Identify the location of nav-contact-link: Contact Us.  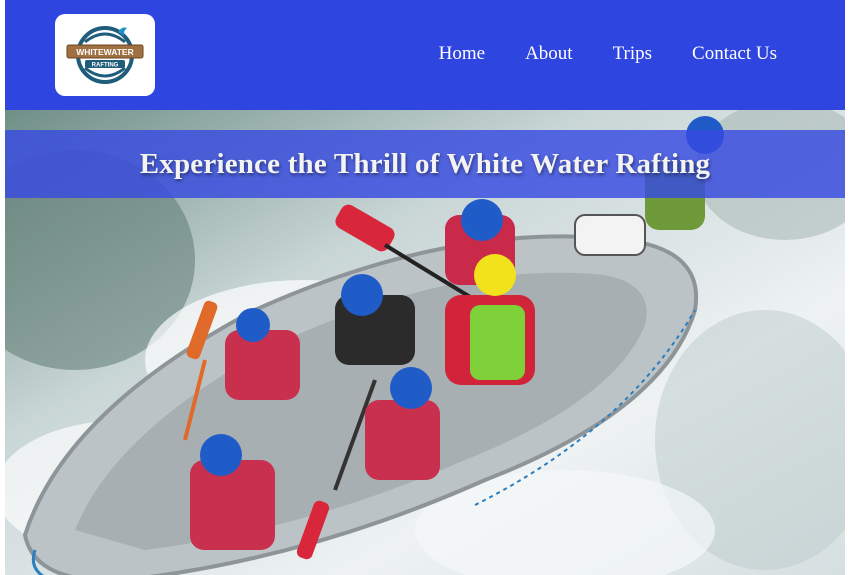
(734, 54).